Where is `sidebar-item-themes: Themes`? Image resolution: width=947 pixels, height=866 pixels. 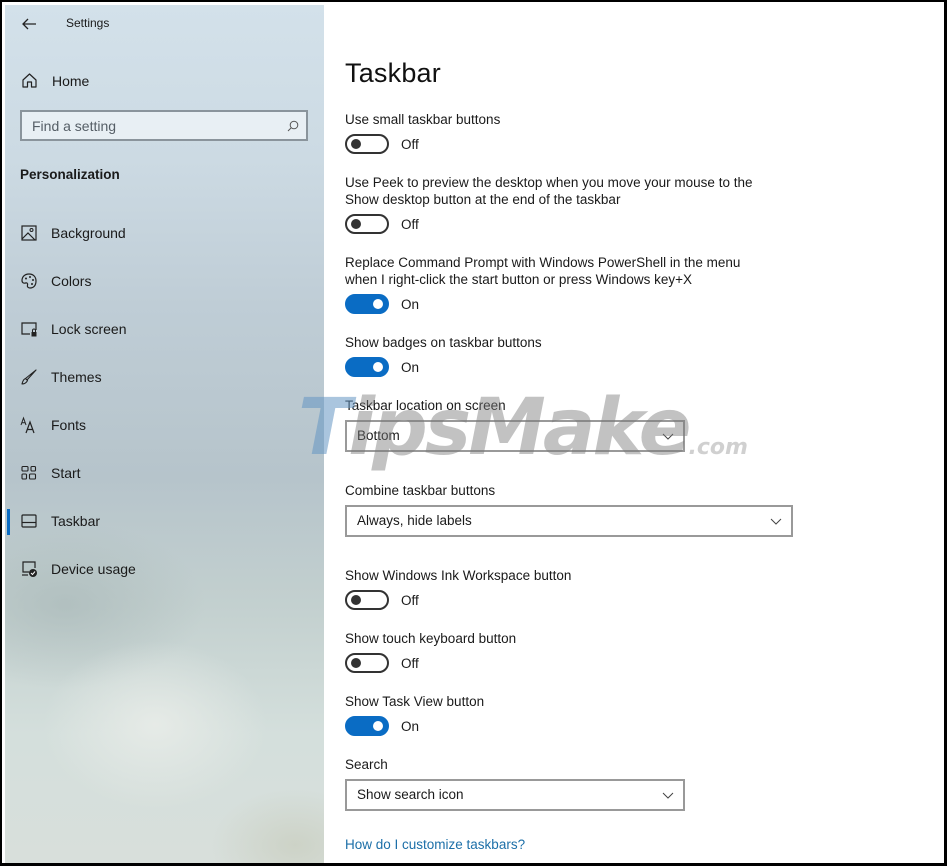
sidebar-item-themes: Themes is located at coordinates (164, 377).